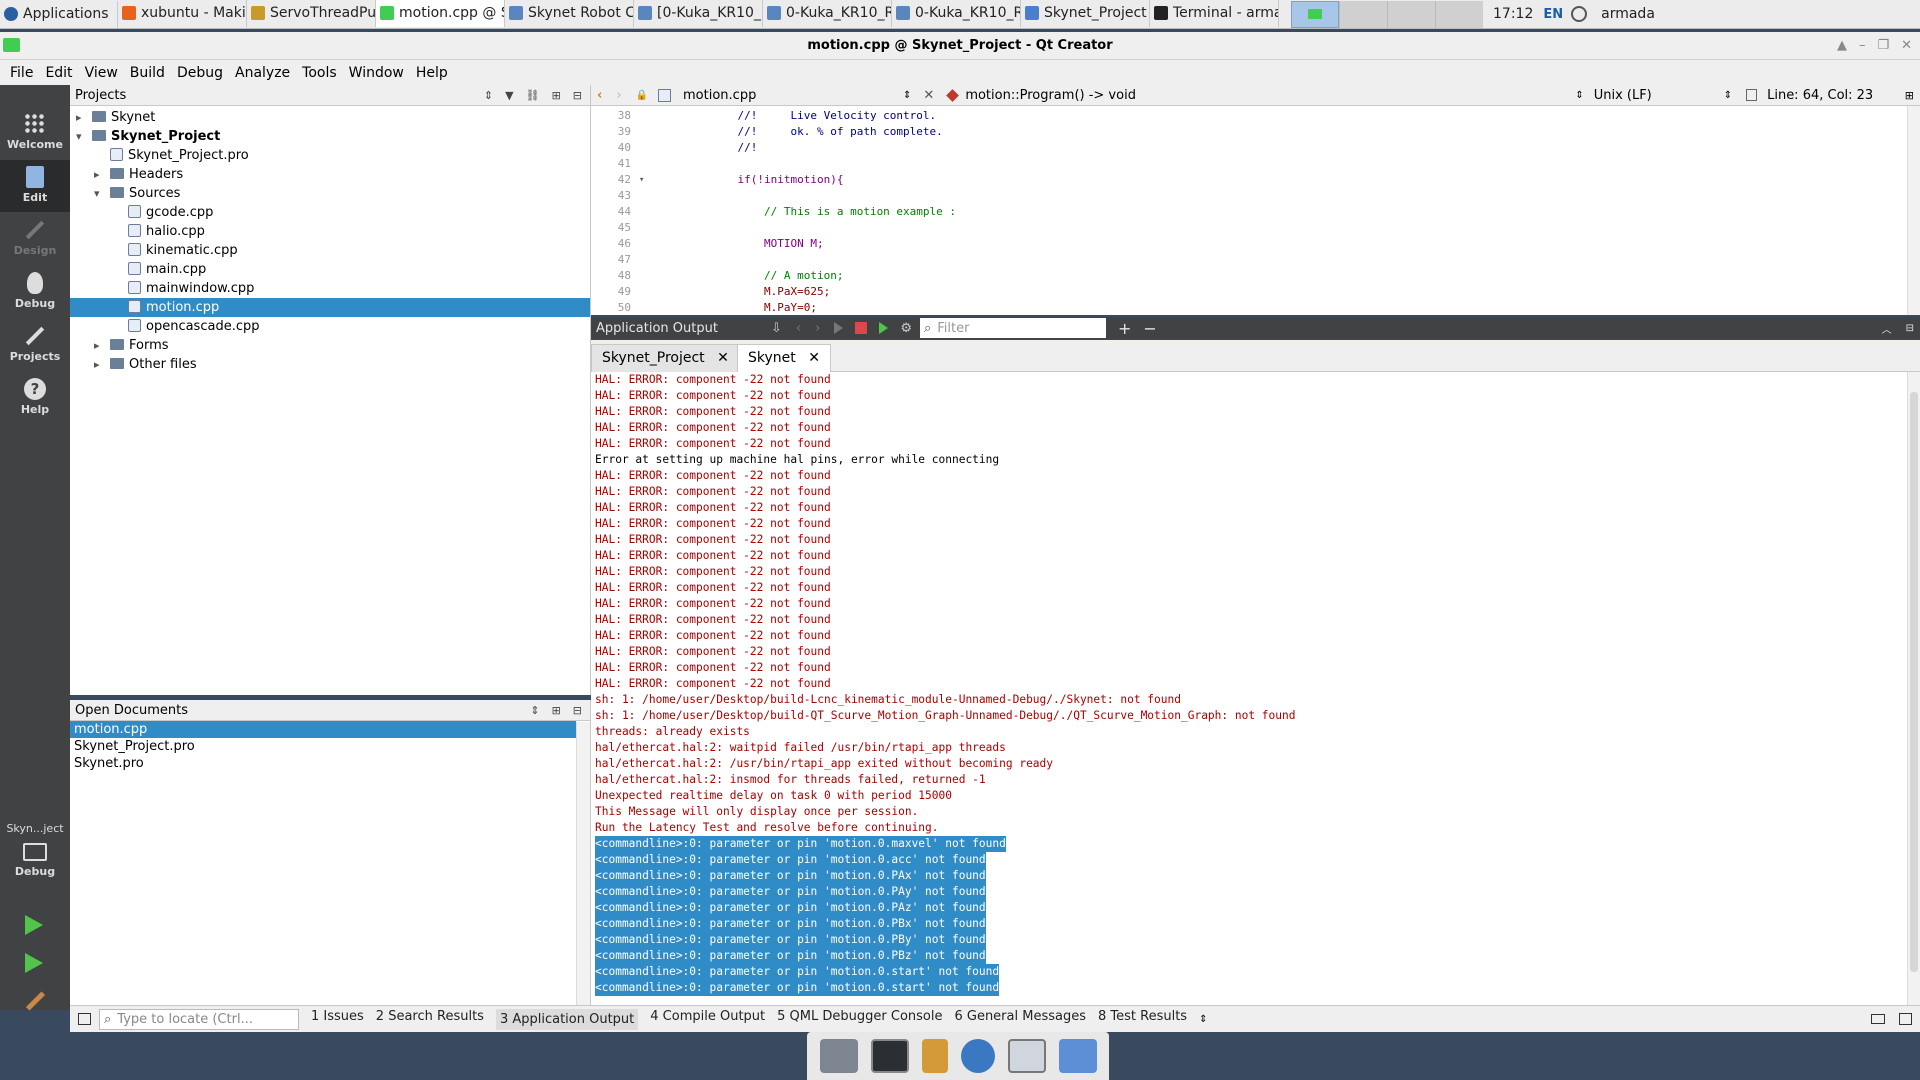 This screenshot has height=1080, width=1920. What do you see at coordinates (330, 364) in the screenshot?
I see `project-tree-item: ▸ Other files` at bounding box center [330, 364].